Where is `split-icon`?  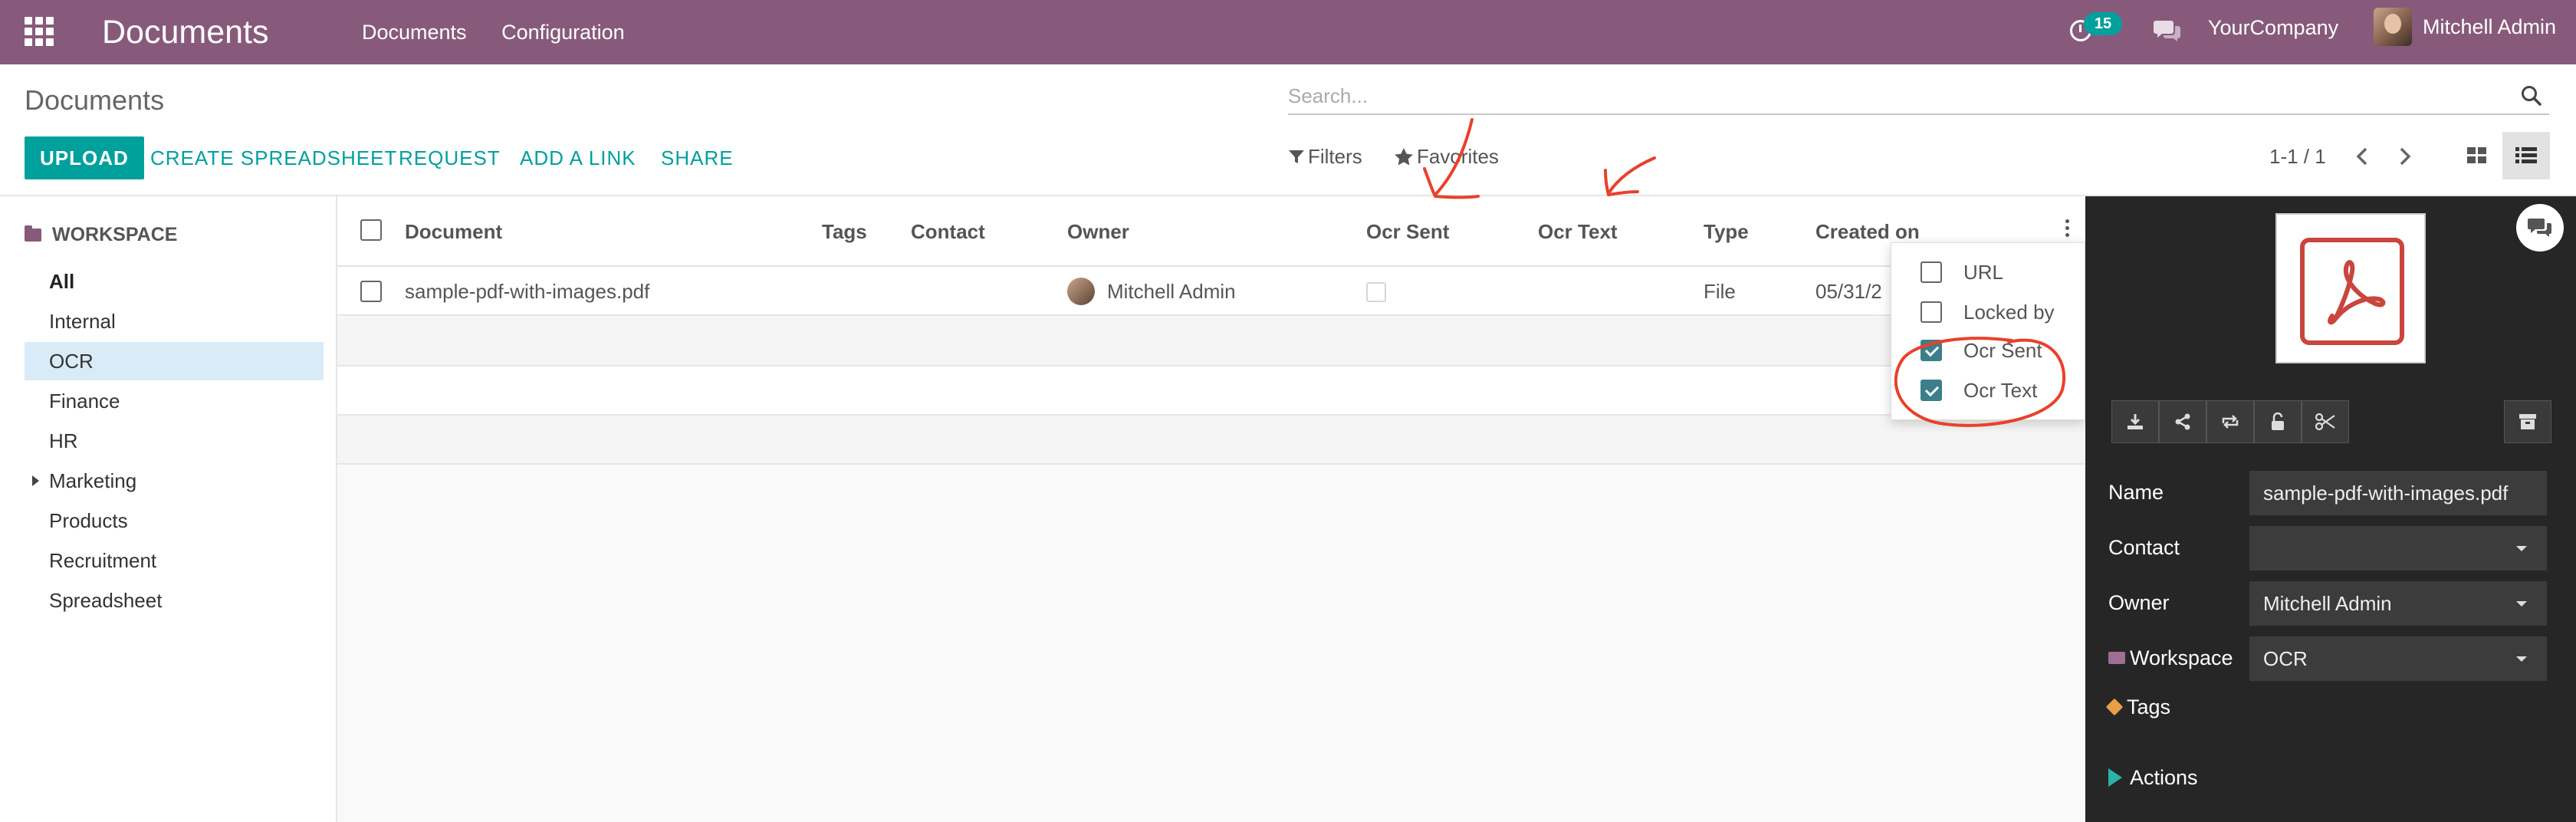 split-icon is located at coordinates (2325, 422).